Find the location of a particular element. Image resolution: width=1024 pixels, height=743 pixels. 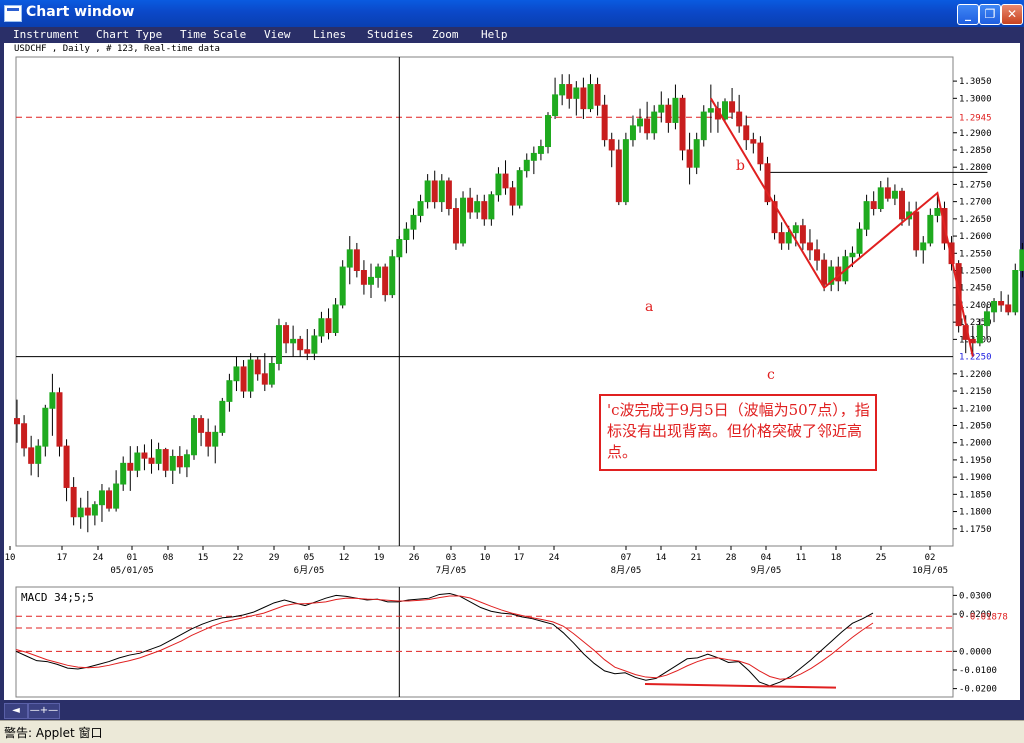

price-axis-label: 1.1750 is located at coordinates (975, 530).